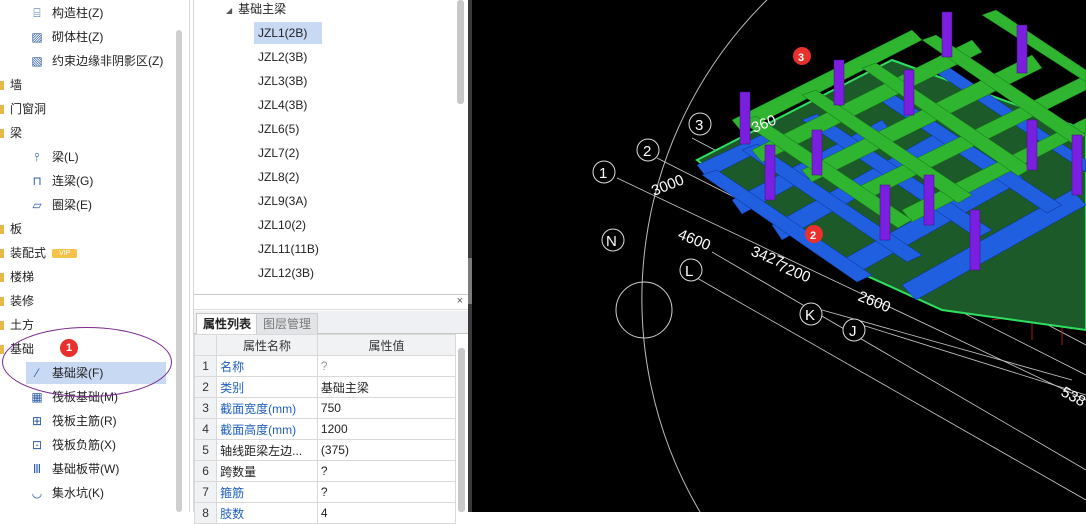 The height and width of the screenshot is (524, 1086). Describe the element at coordinates (229, 10) in the screenshot. I see `collapse-triangle-icon: ◢` at that location.